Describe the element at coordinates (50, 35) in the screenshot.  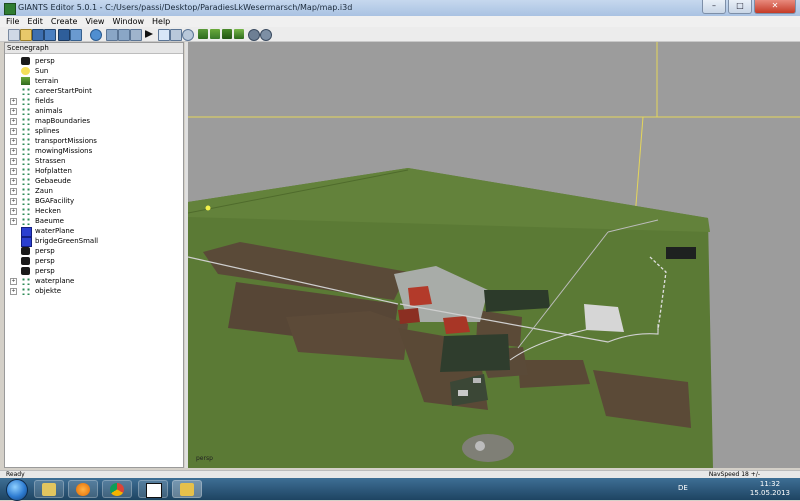
I see `save-all-icon` at that location.